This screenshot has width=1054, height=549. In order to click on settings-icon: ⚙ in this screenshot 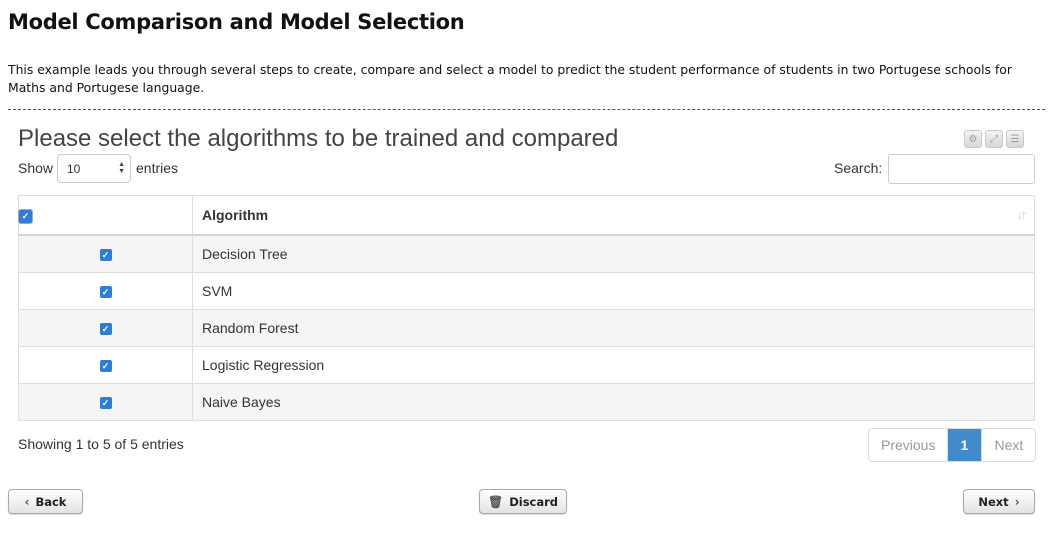, I will do `click(973, 139)`.